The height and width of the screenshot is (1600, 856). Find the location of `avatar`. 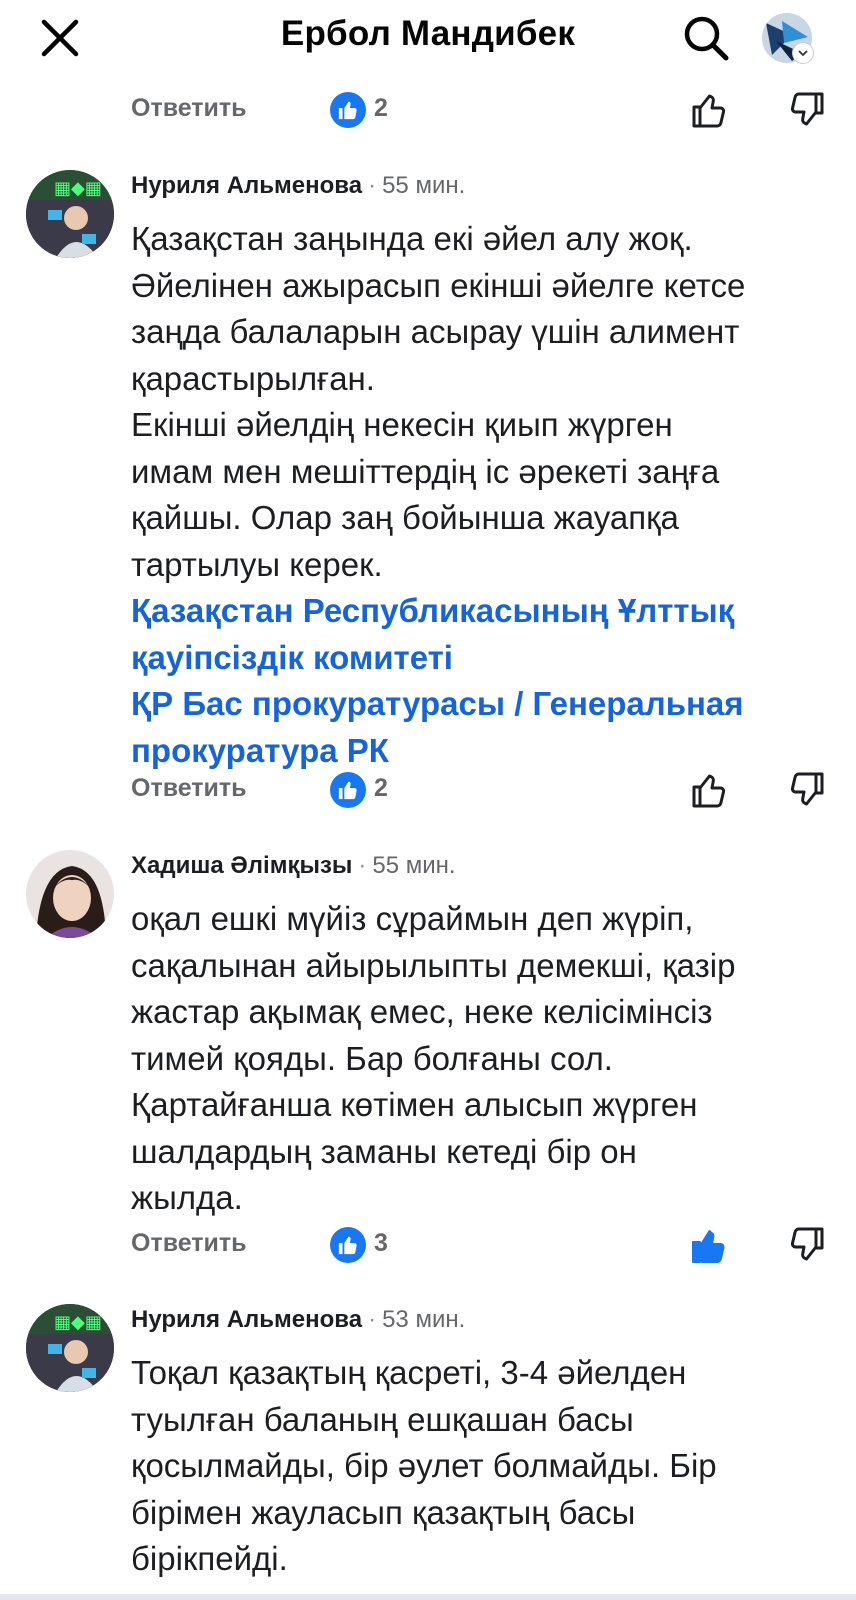

avatar is located at coordinates (70, 894).